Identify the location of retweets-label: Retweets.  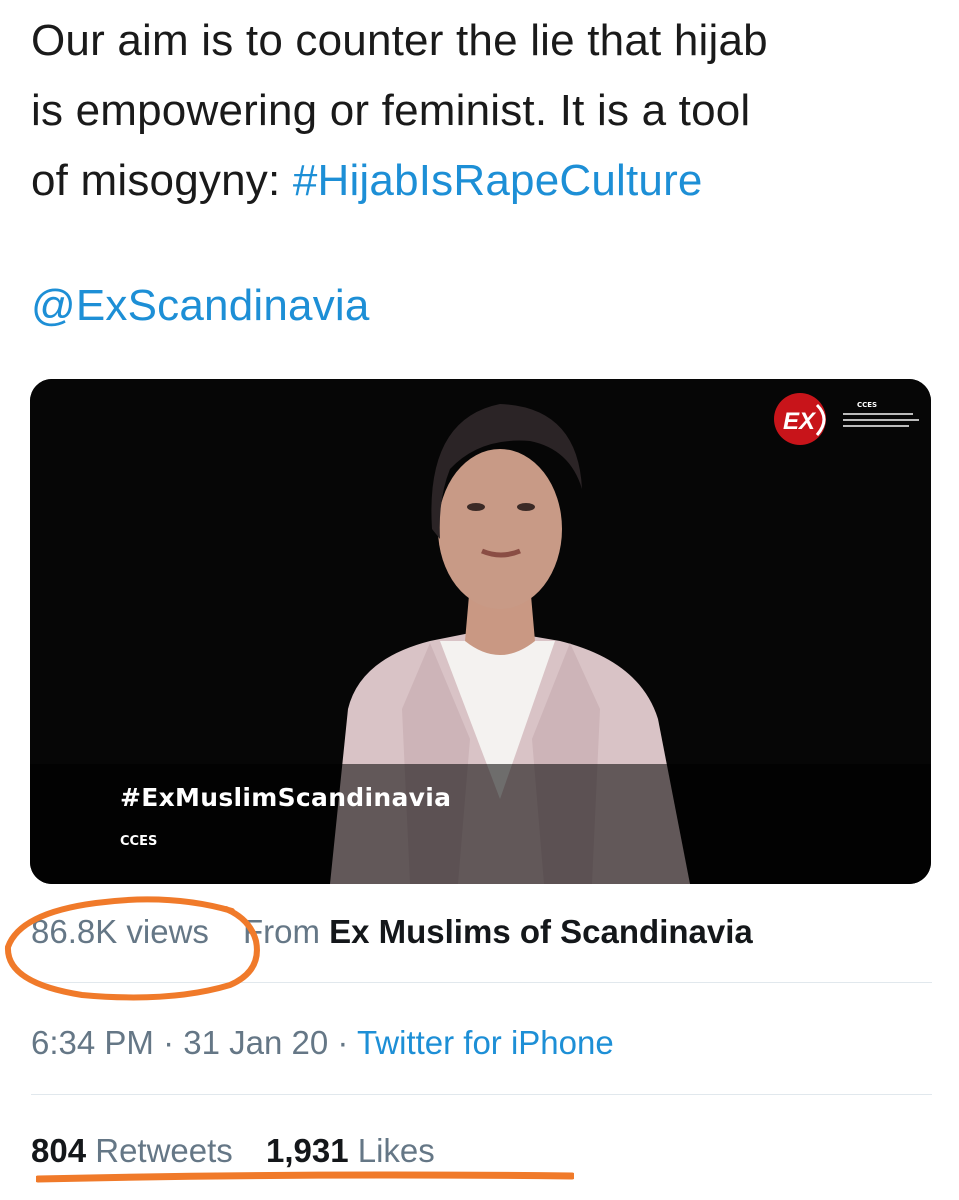
(164, 1150).